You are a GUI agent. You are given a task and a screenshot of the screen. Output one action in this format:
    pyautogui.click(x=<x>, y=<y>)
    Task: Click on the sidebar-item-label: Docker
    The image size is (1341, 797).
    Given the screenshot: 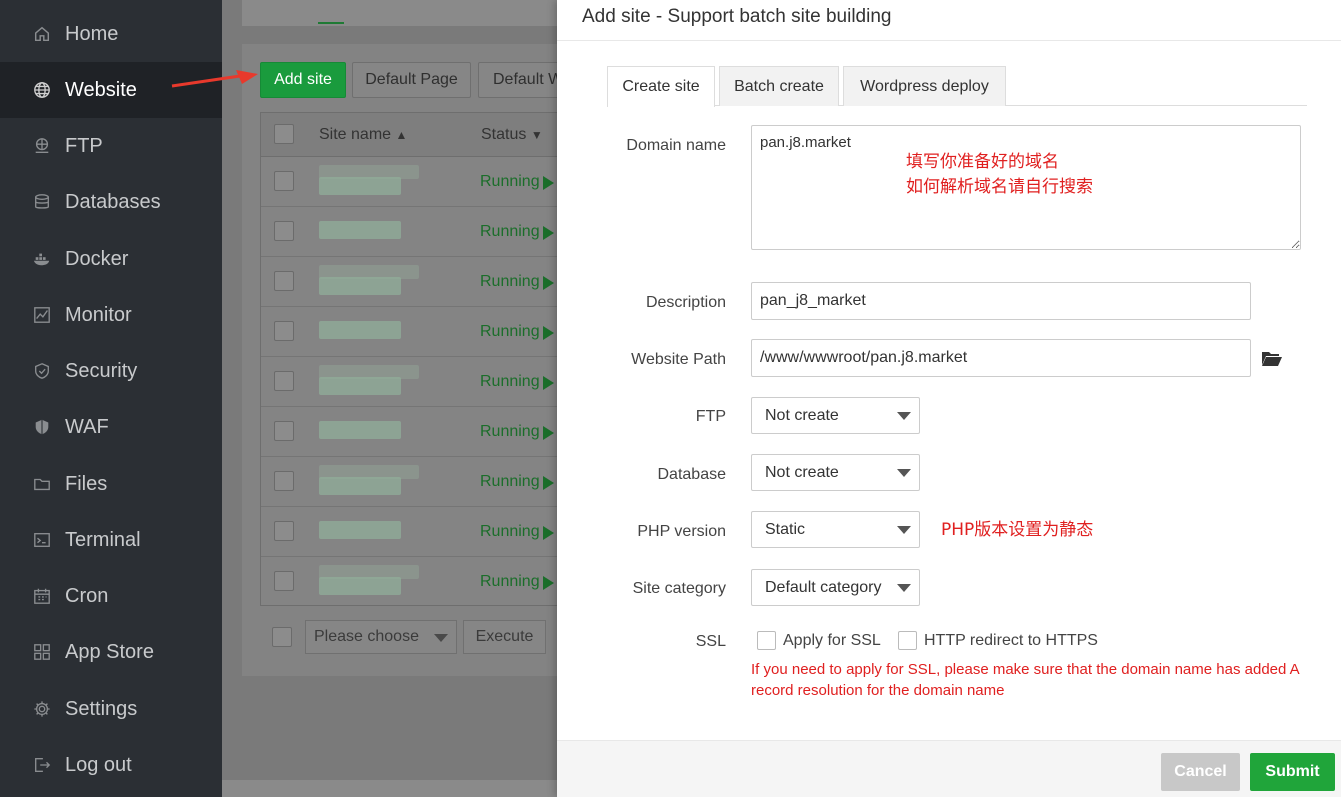 What is the action you would take?
    pyautogui.click(x=97, y=258)
    